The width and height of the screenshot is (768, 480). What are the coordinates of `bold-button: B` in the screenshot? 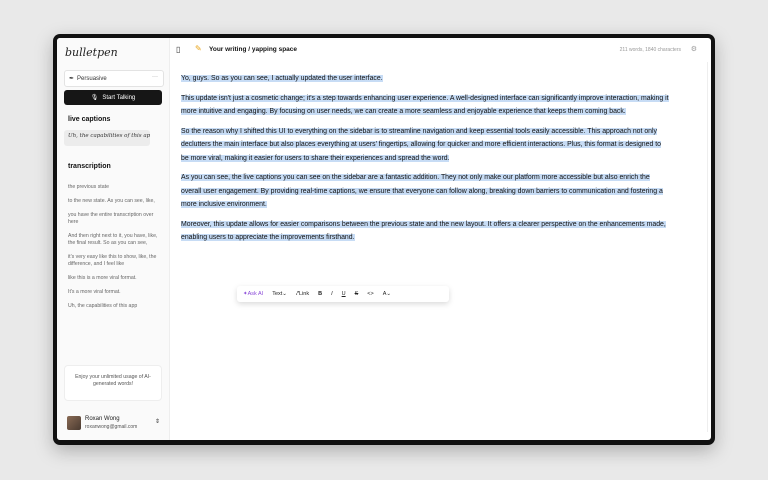 It's located at (320, 294).